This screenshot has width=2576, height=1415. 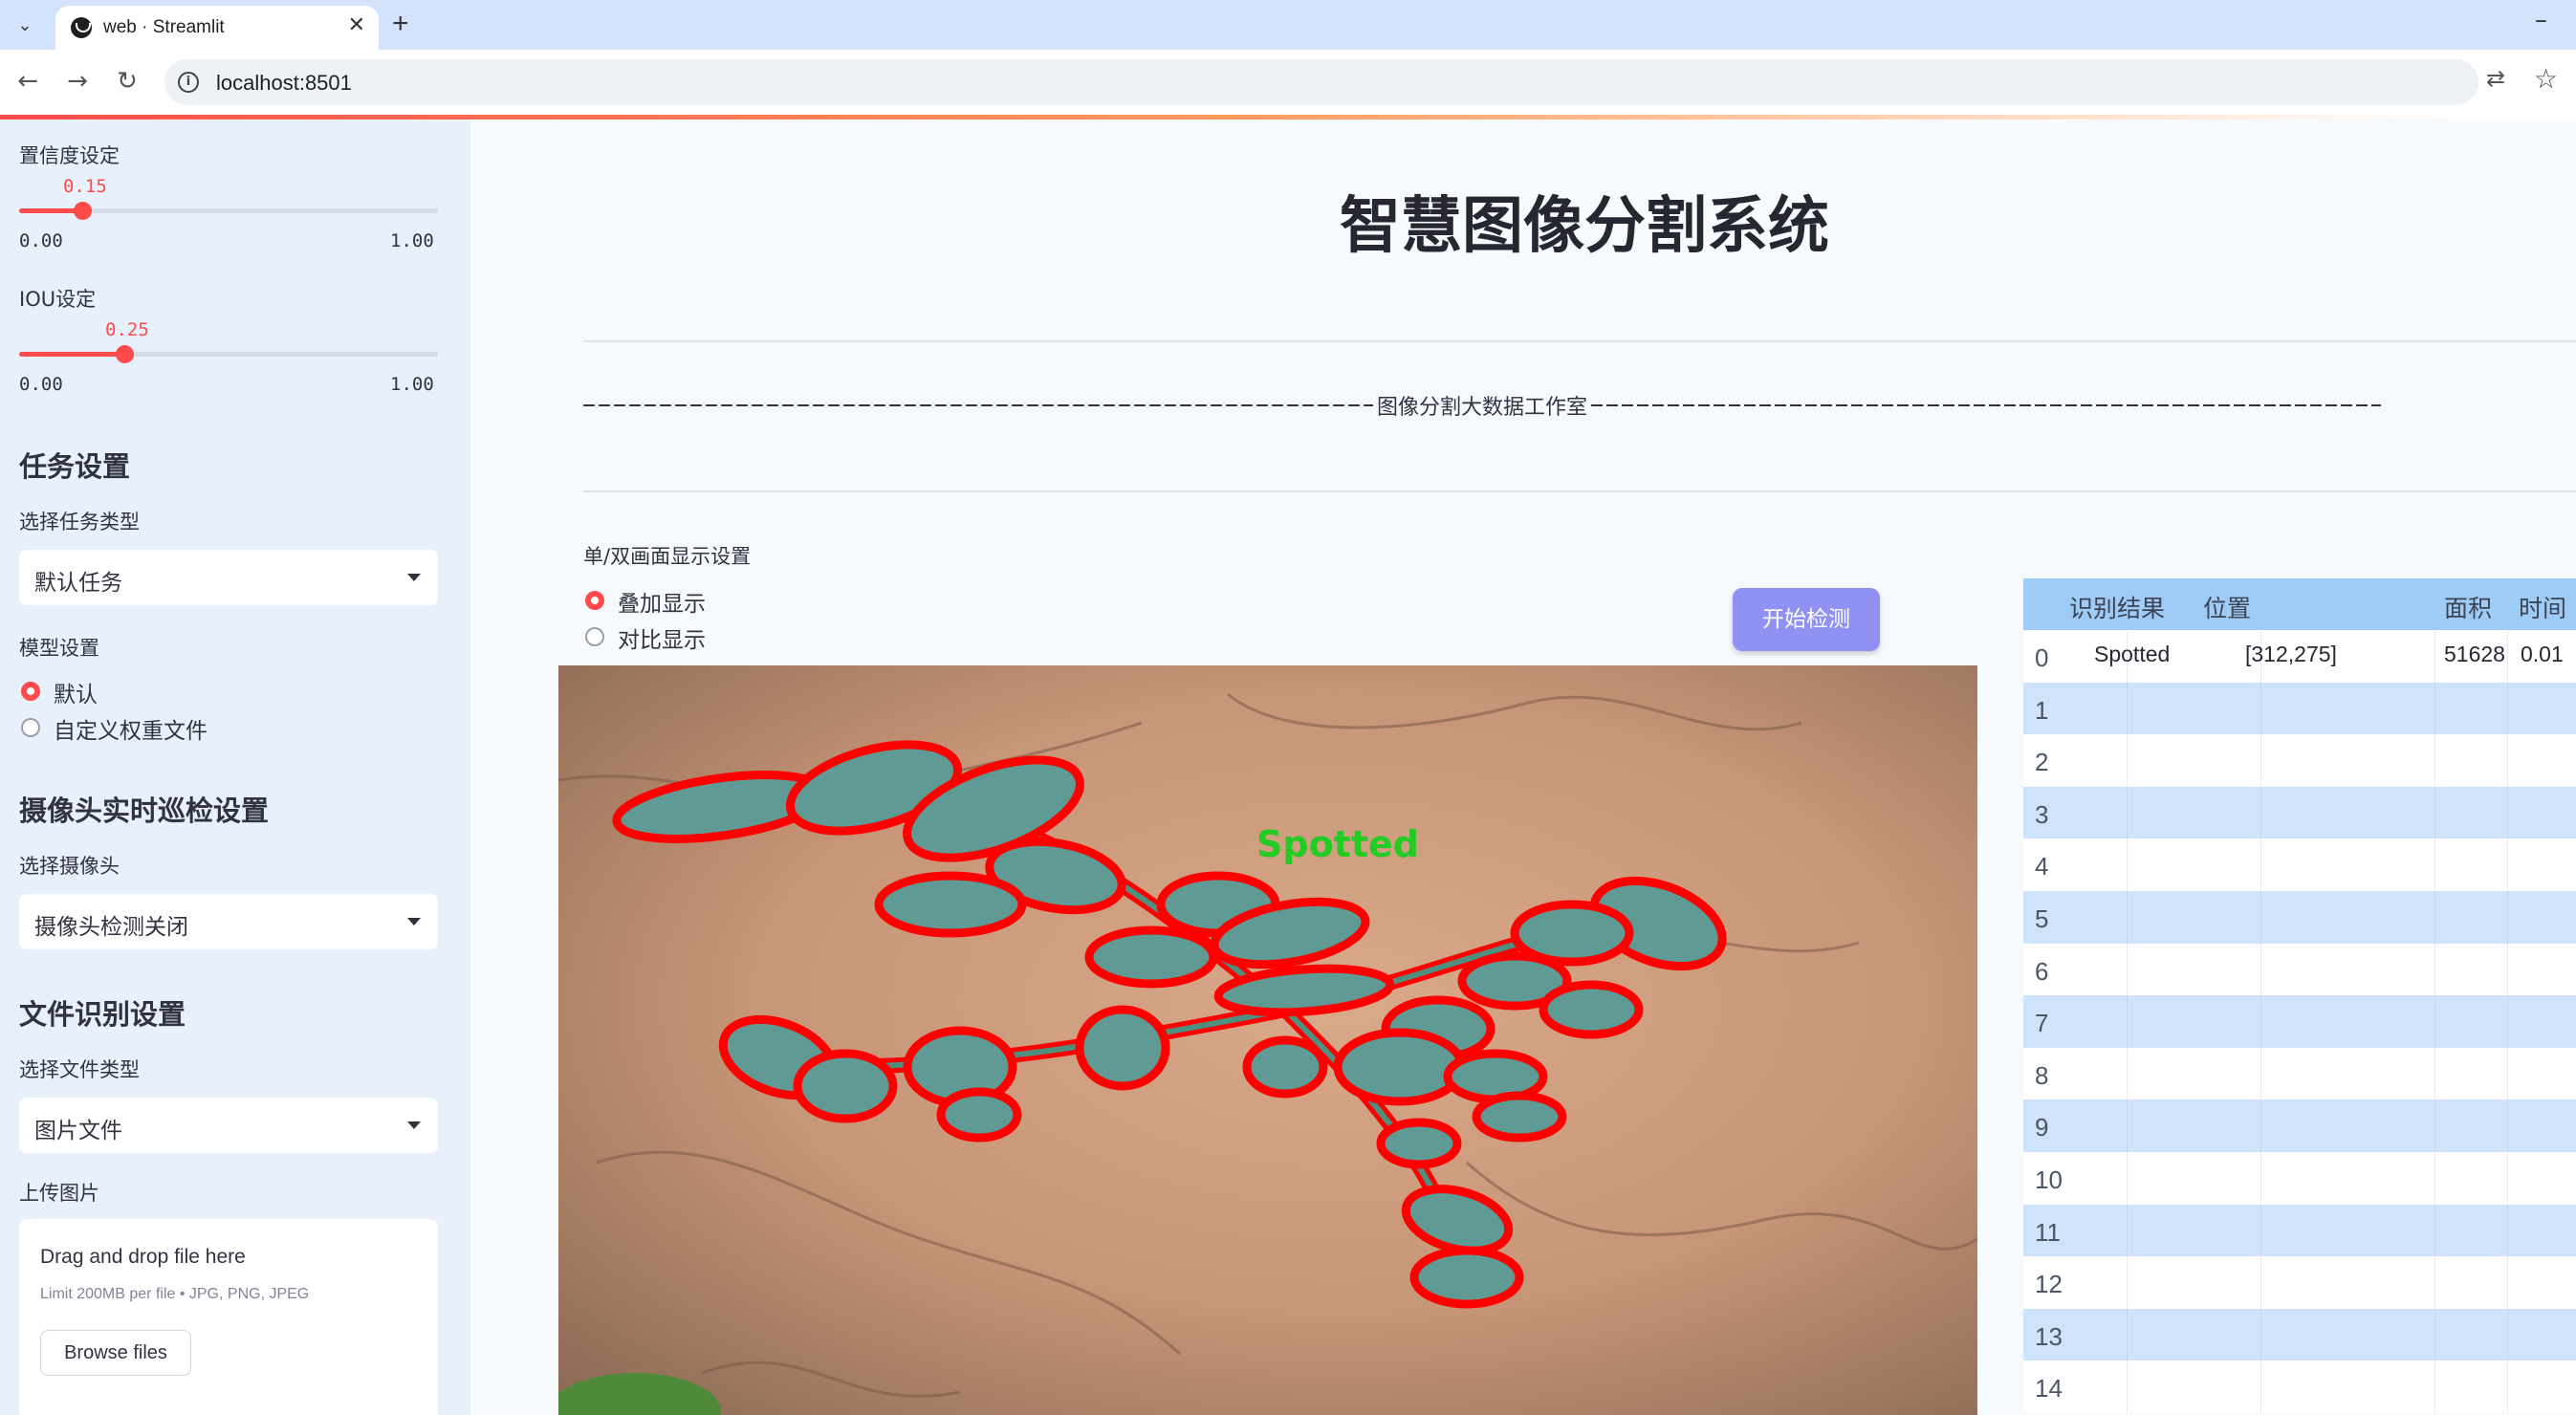 I want to click on dropzone-limits: Limit 200MB per file • JPG, PNG, JPEG, so click(x=175, y=1294).